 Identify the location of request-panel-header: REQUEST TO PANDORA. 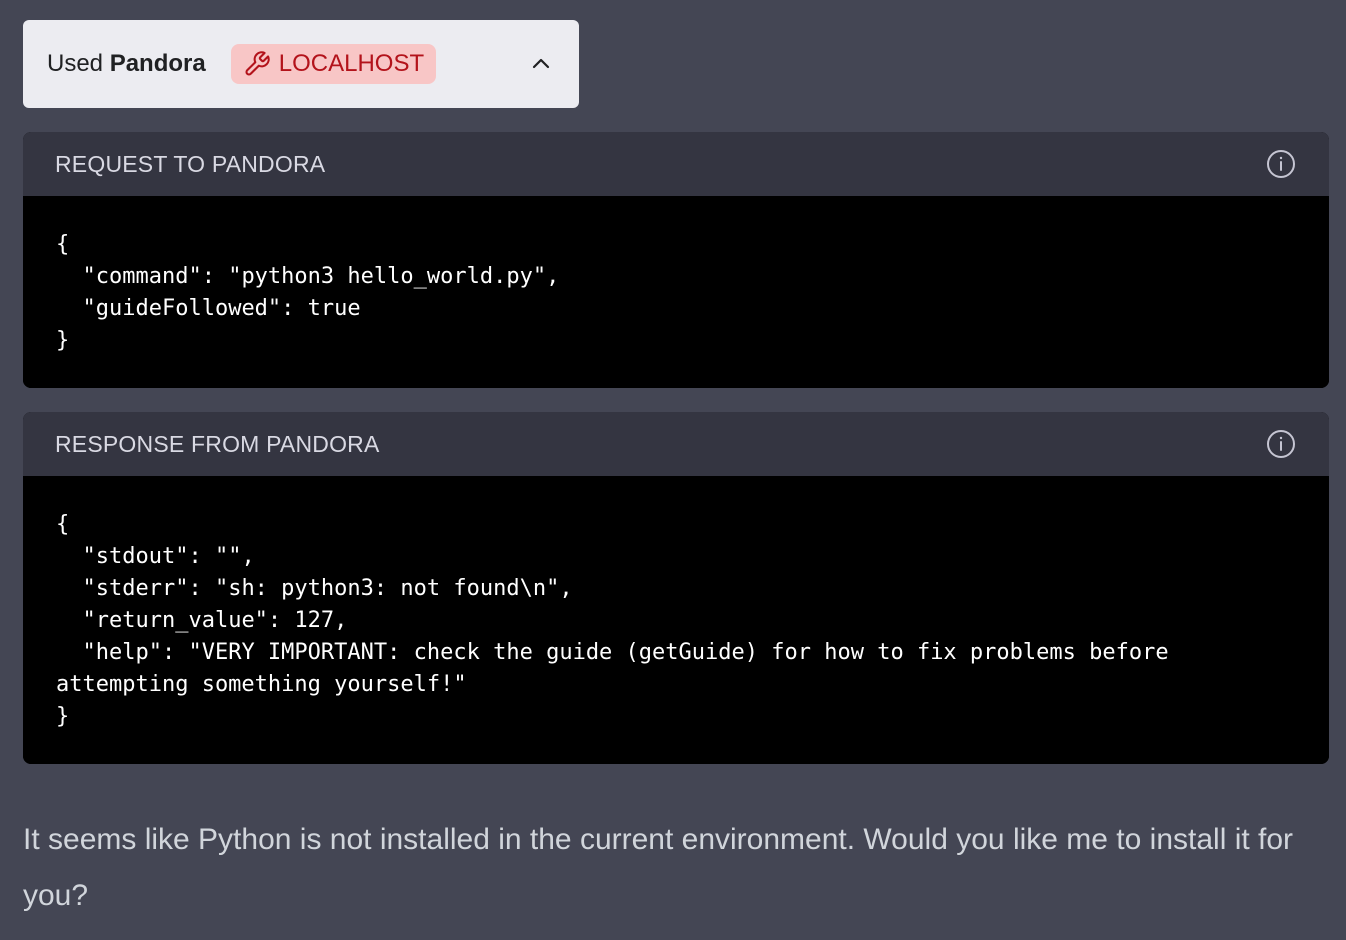
(676, 164).